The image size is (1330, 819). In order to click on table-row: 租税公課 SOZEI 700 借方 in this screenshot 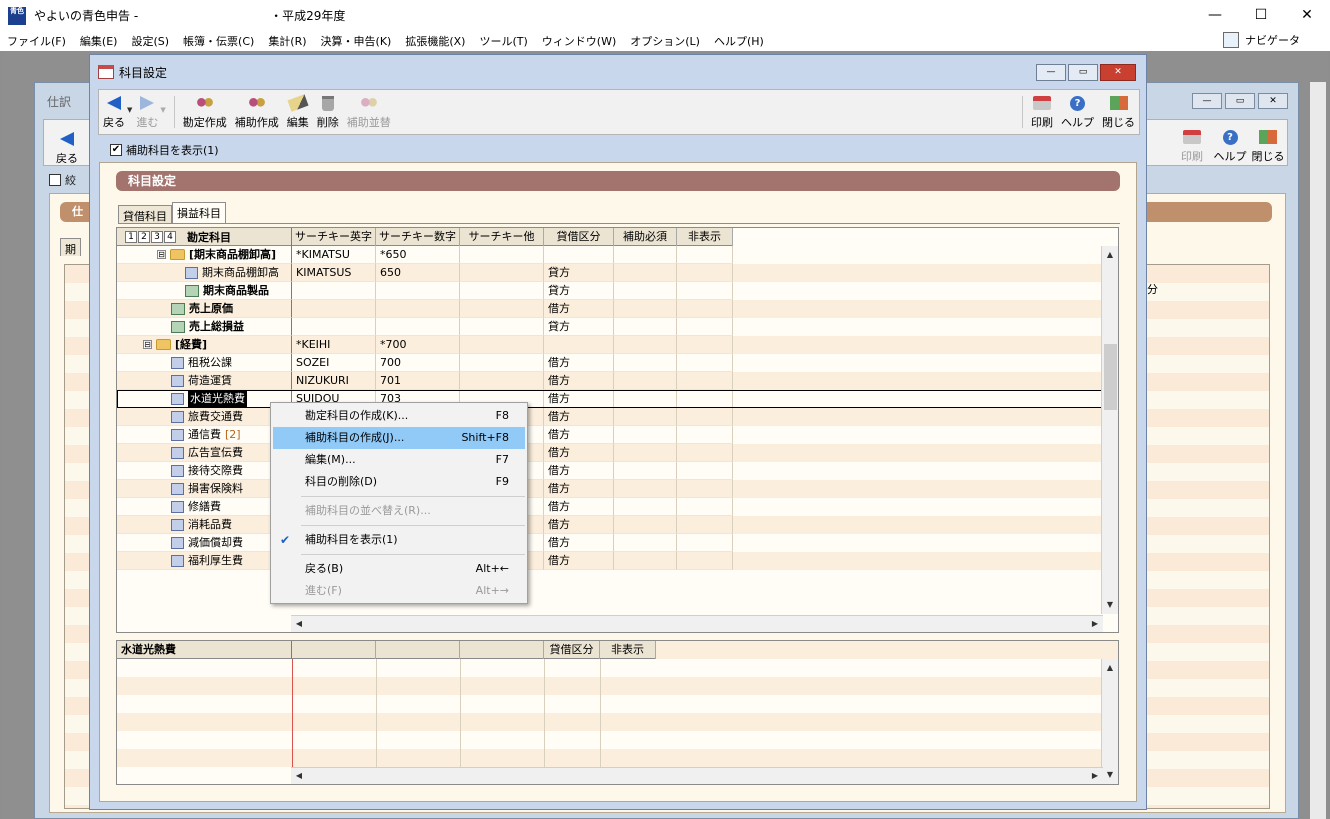, I will do `click(609, 363)`.